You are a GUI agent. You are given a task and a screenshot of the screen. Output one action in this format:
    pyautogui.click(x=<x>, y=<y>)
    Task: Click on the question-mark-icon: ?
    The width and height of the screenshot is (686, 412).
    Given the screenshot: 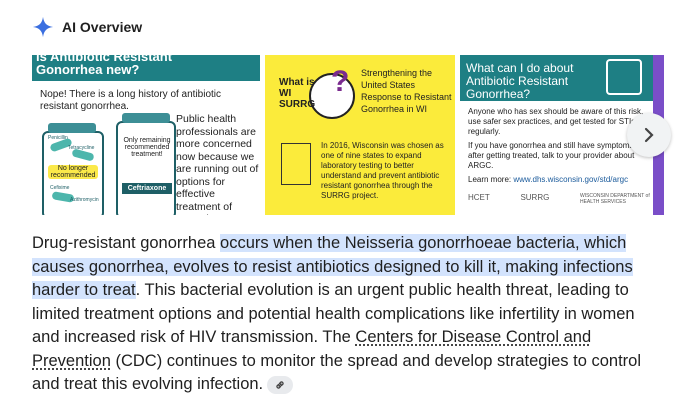 What is the action you would take?
    pyautogui.click(x=340, y=81)
    